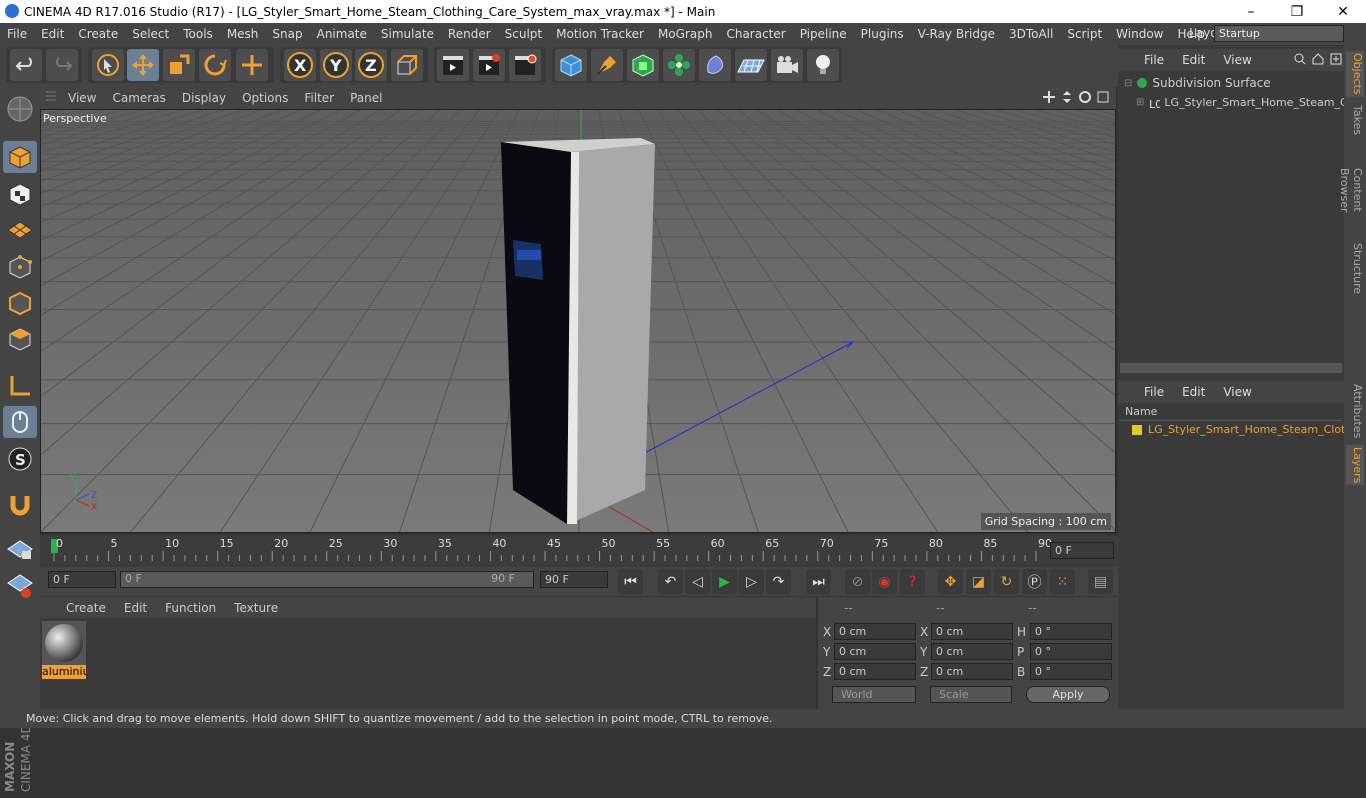 This screenshot has width=1366, height=798. Describe the element at coordinates (300, 65) in the screenshot. I see `x-axis-button: X` at that location.